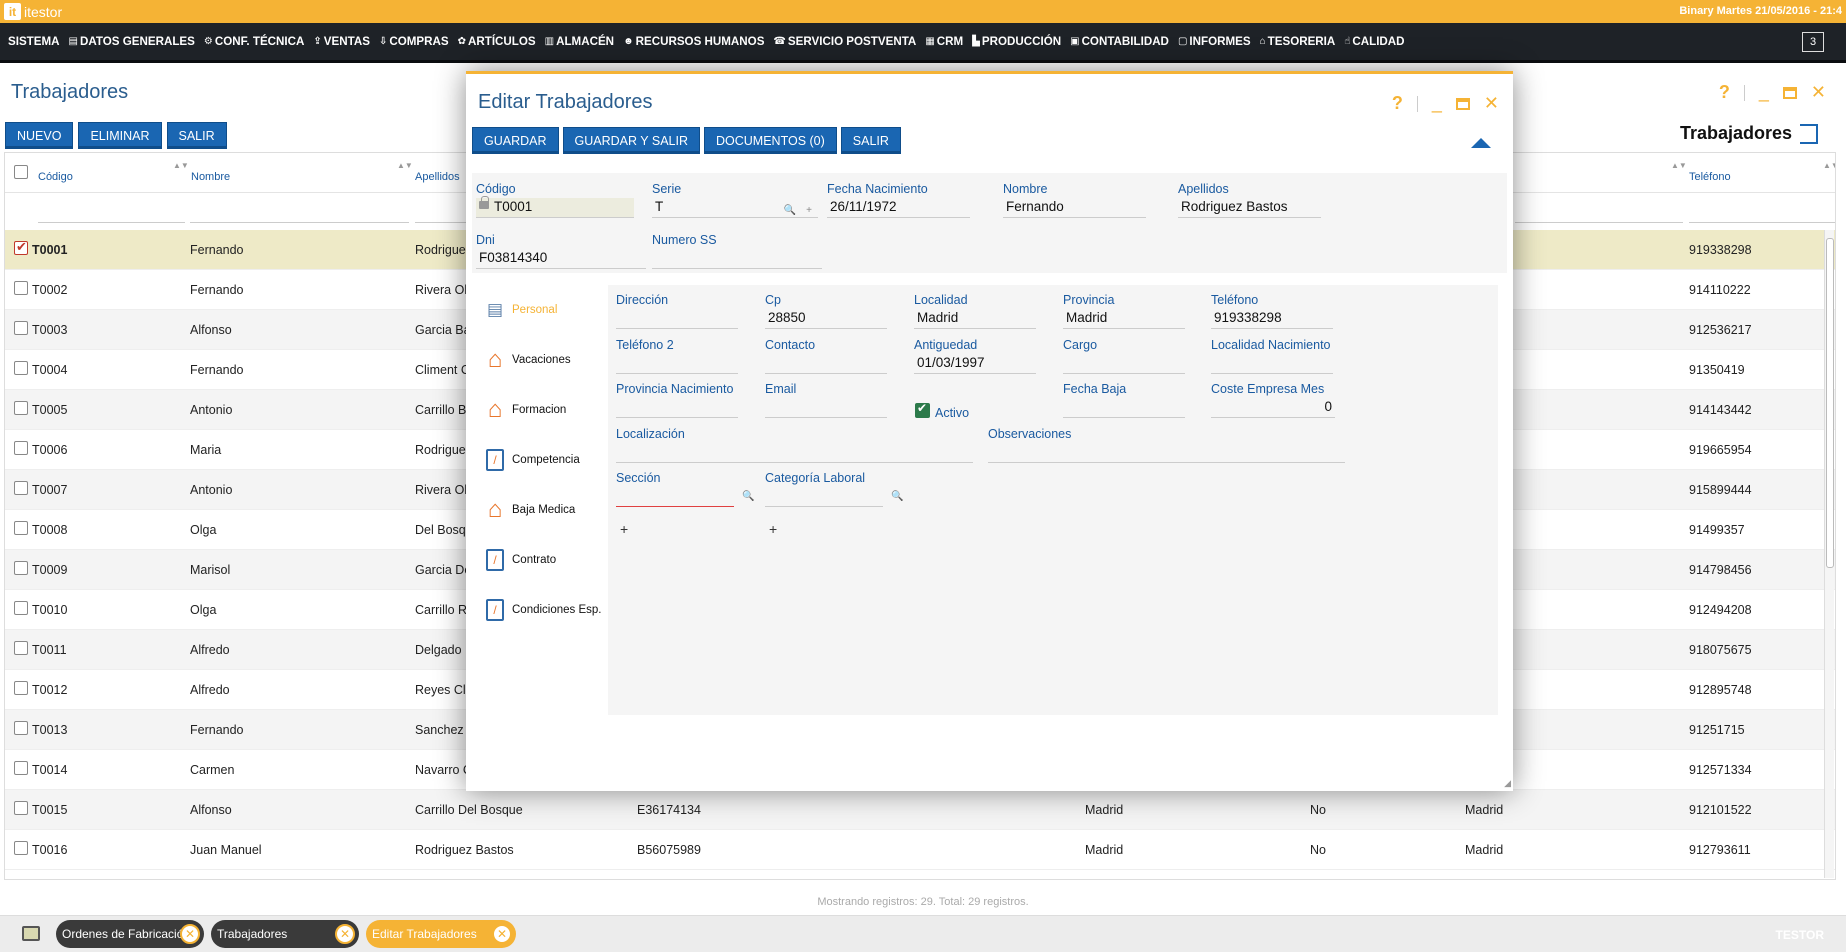  I want to click on add-categoria-icon: +, so click(773, 529).